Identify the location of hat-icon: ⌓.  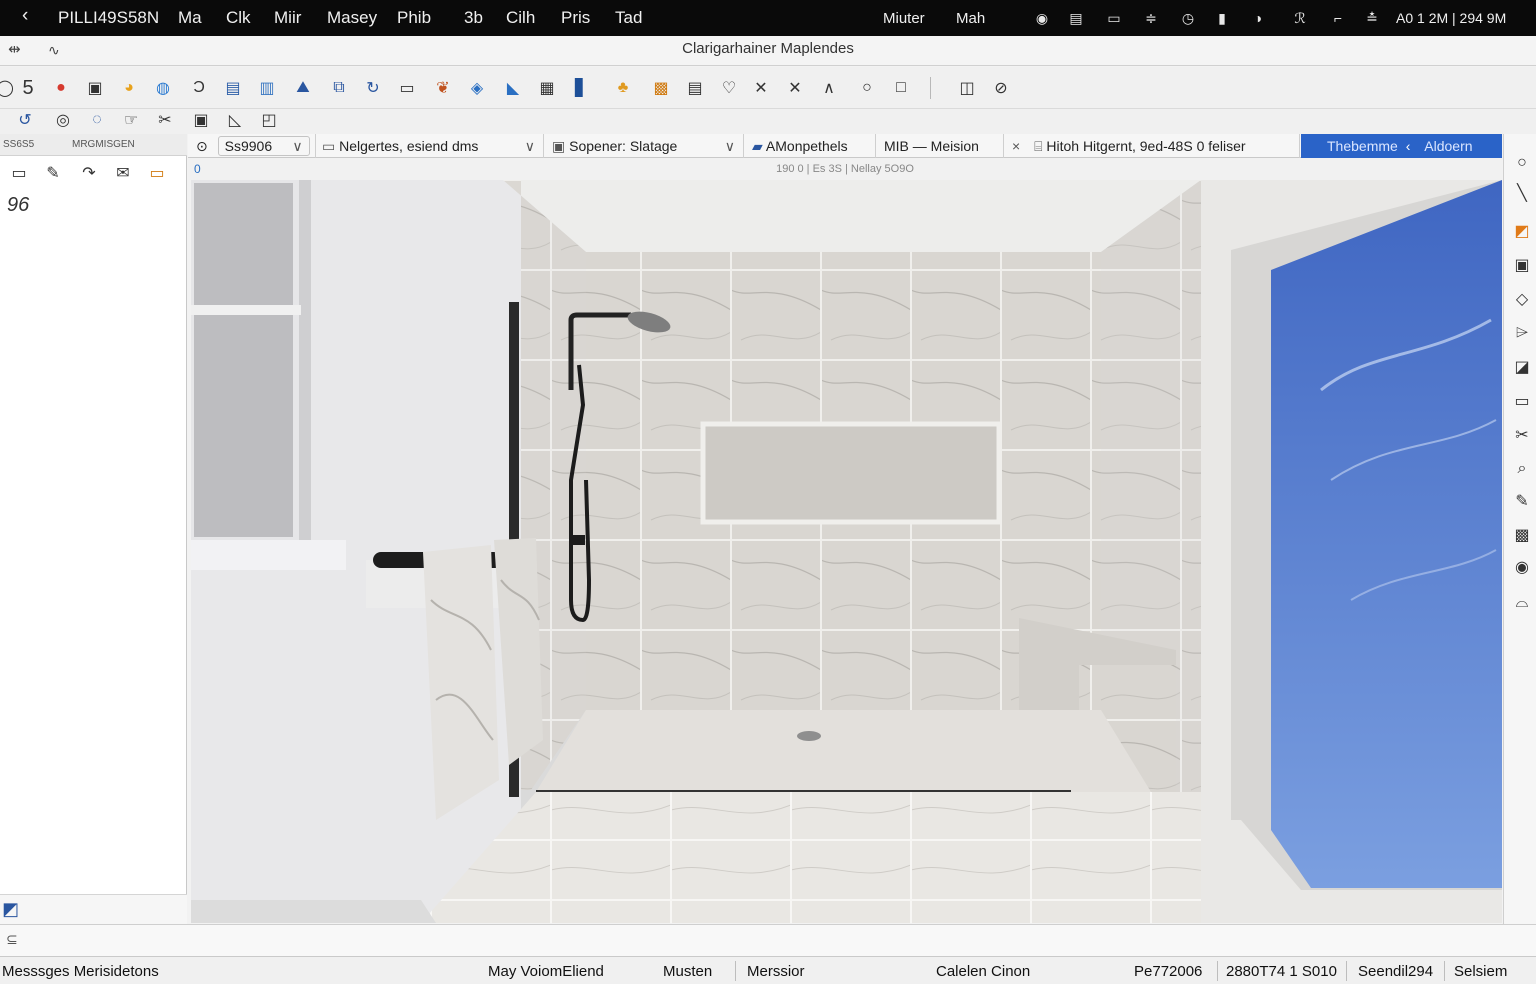
(1522, 603).